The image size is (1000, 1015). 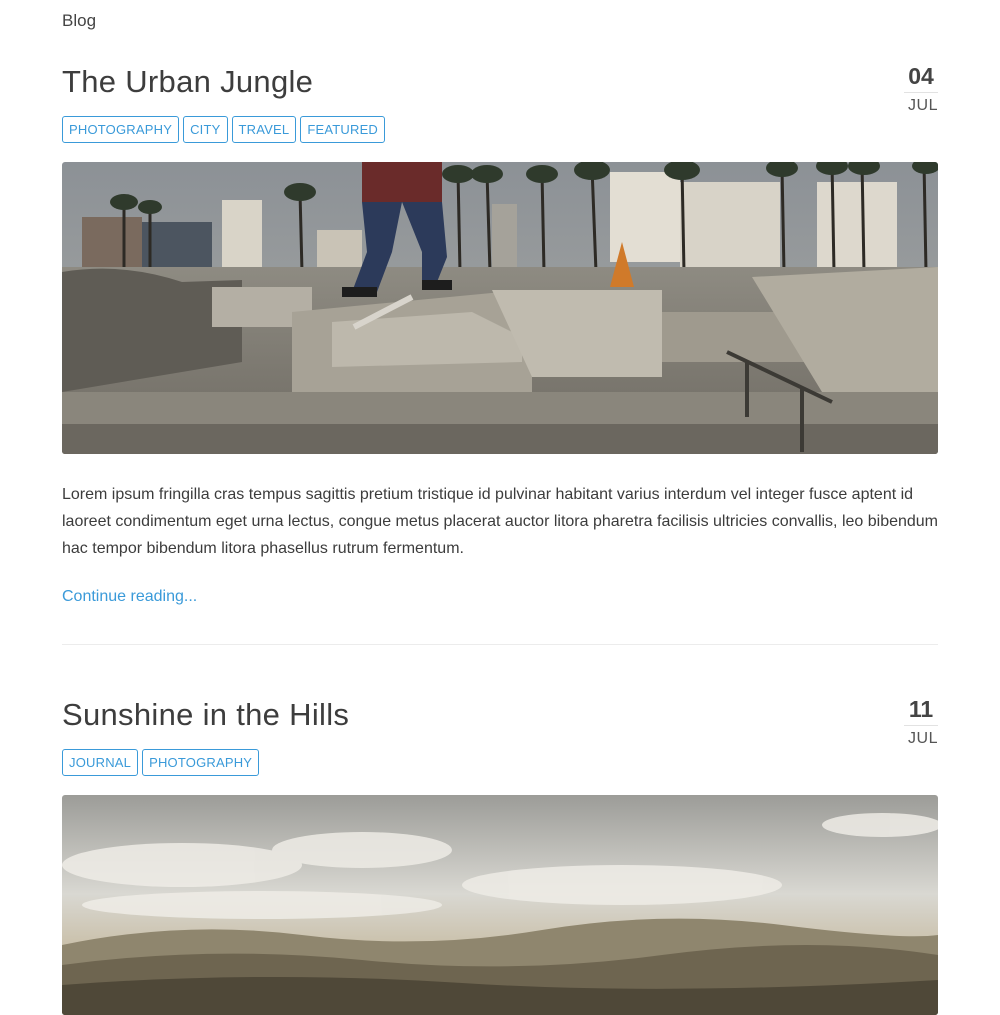 I want to click on post-date: 04 JUL, so click(x=908, y=88).